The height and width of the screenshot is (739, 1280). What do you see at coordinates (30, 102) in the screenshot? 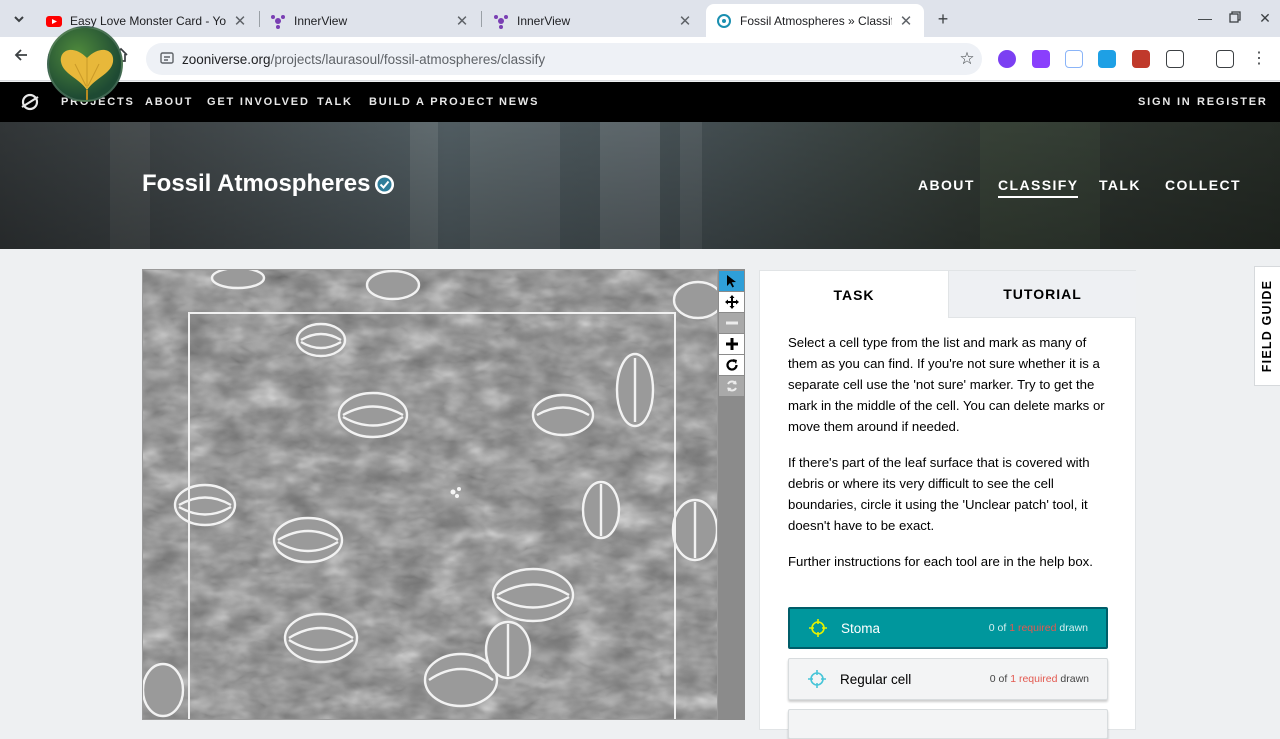
I see `zooniverse-logo-icon` at bounding box center [30, 102].